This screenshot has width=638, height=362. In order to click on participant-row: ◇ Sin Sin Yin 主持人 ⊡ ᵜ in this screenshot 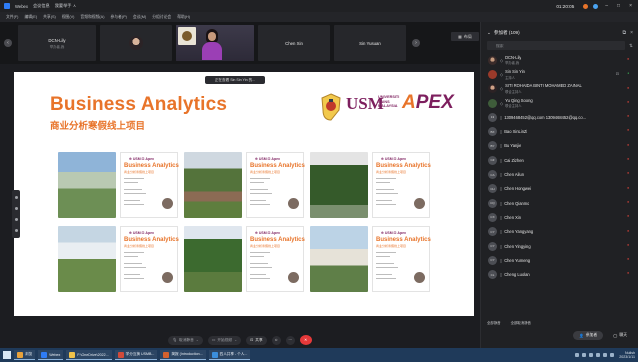, I will do `click(559, 74)`.